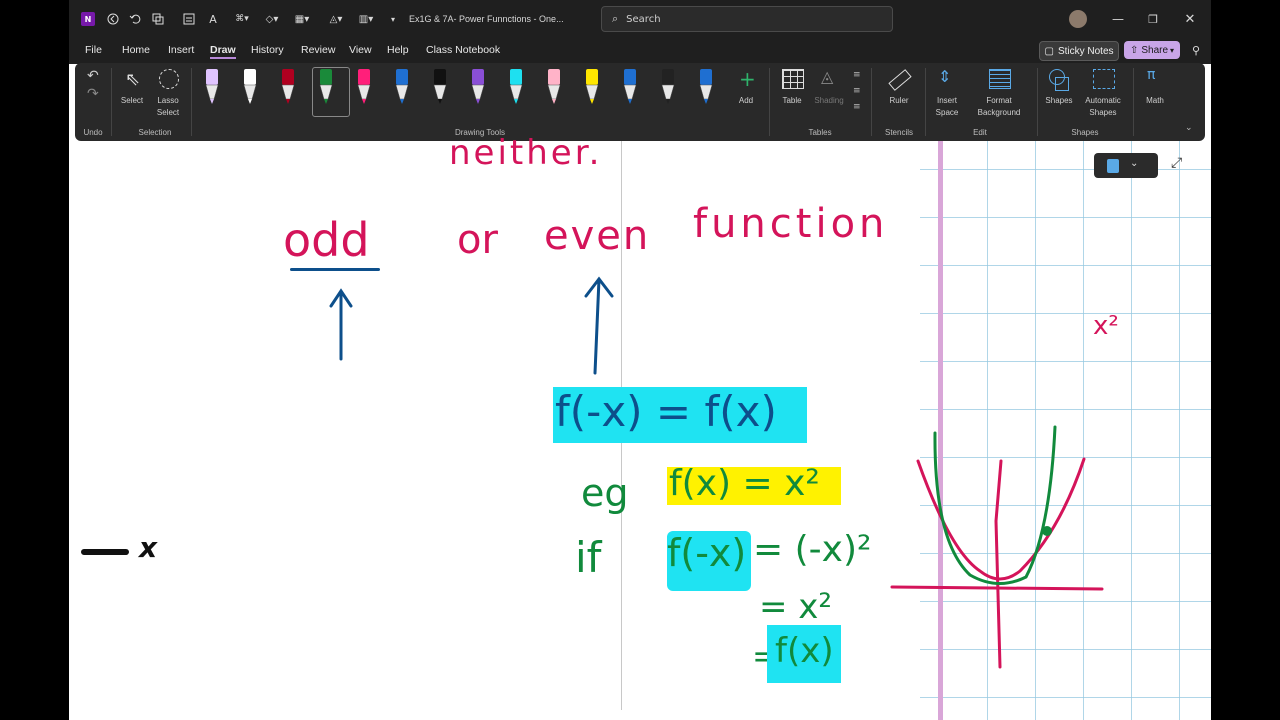  I want to click on pen-5-icon, so click(364, 87).